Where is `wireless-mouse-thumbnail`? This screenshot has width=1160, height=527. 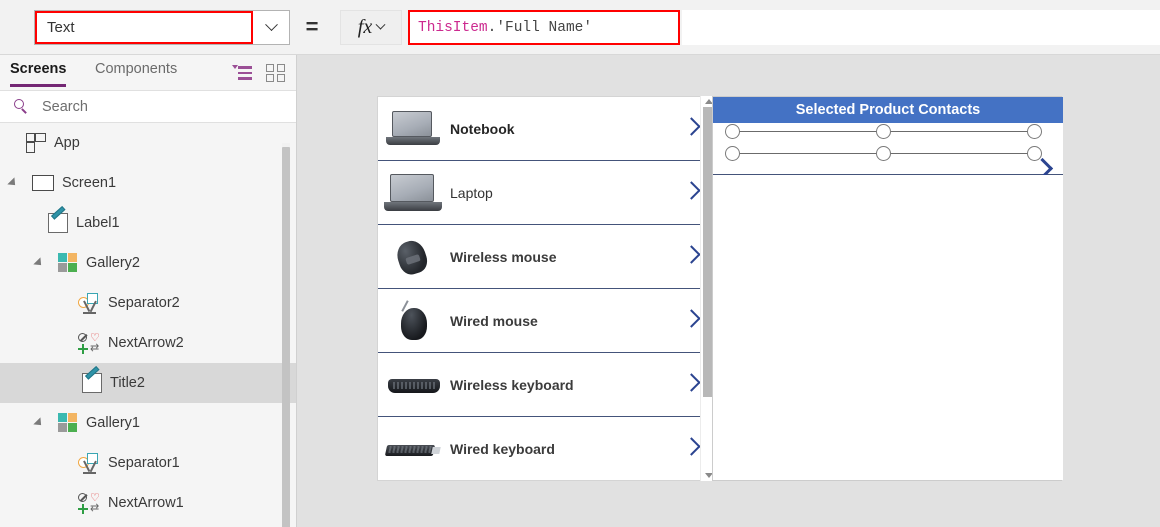 wireless-mouse-thumbnail is located at coordinates (414, 257).